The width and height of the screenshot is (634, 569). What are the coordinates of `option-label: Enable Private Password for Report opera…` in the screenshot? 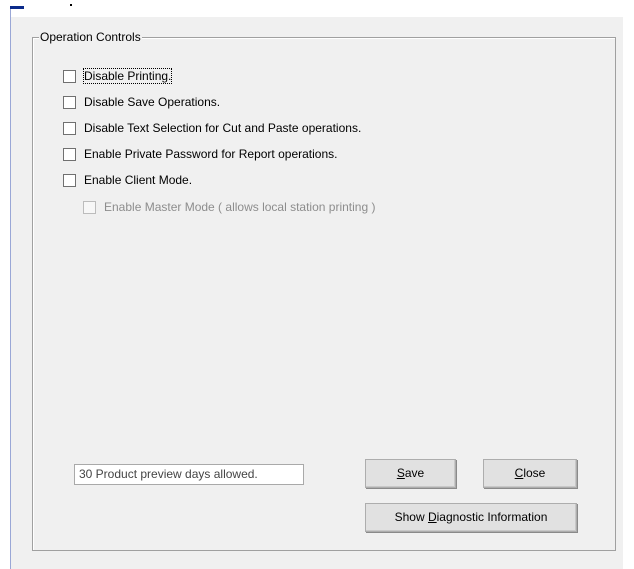 It's located at (211, 154).